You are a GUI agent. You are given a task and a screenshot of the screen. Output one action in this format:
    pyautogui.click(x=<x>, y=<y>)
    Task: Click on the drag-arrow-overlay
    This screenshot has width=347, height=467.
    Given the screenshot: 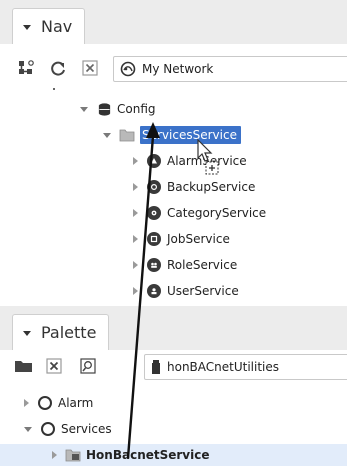 What is the action you would take?
    pyautogui.click(x=143, y=290)
    